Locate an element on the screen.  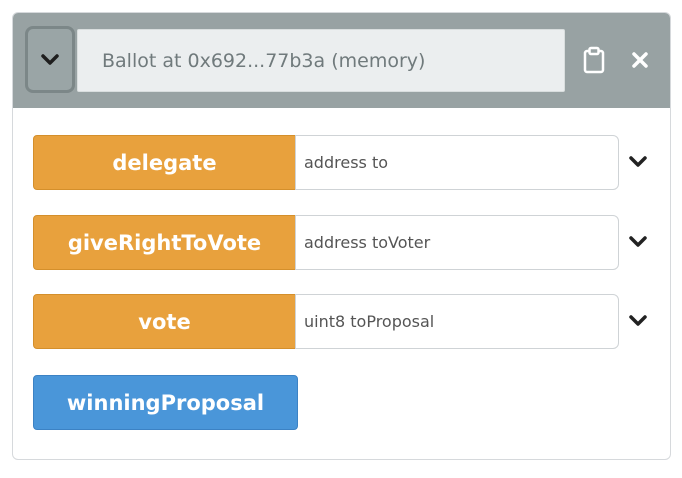
delegate-button: delegate is located at coordinates (164, 162).